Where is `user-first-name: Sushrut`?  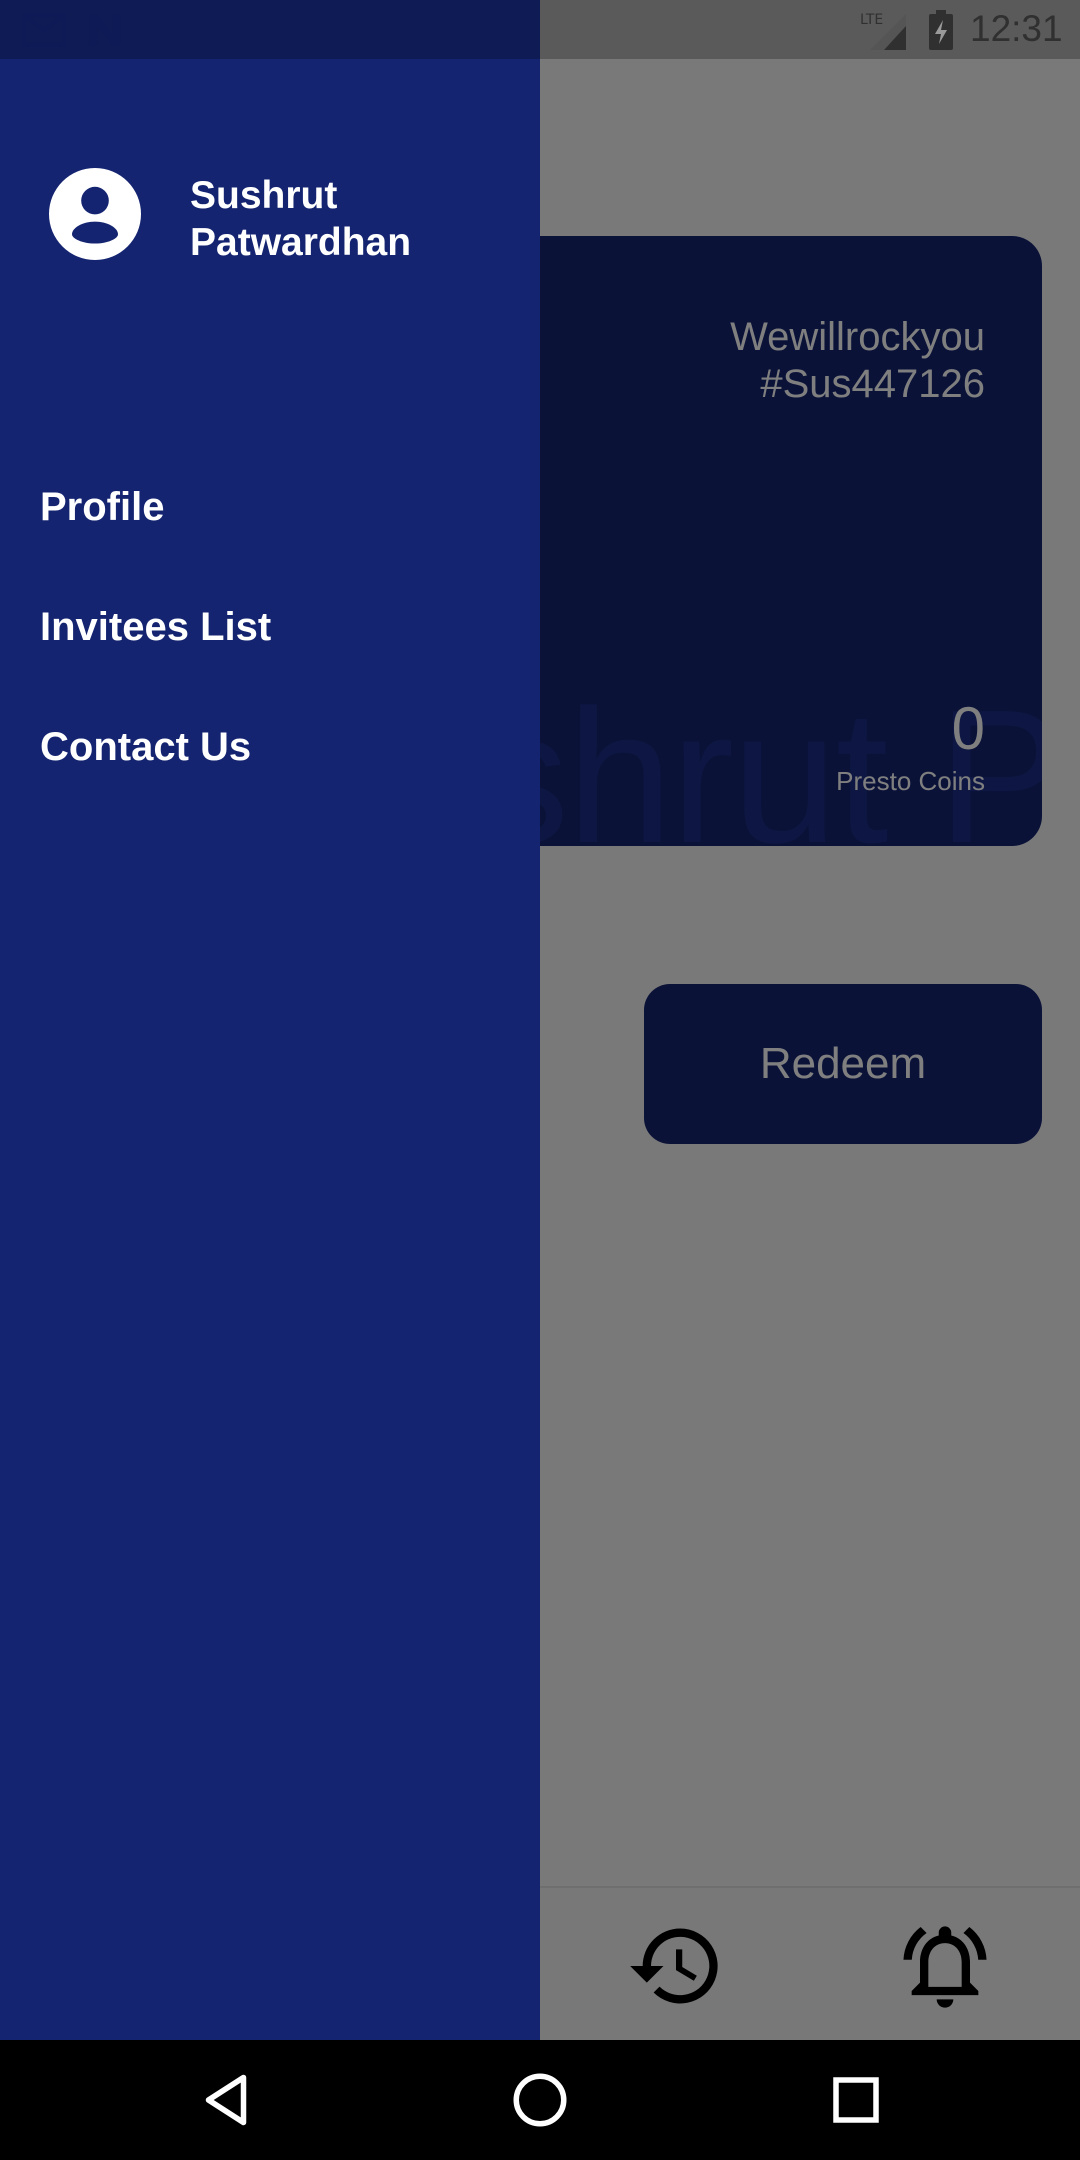 user-first-name: Sushrut is located at coordinates (264, 195).